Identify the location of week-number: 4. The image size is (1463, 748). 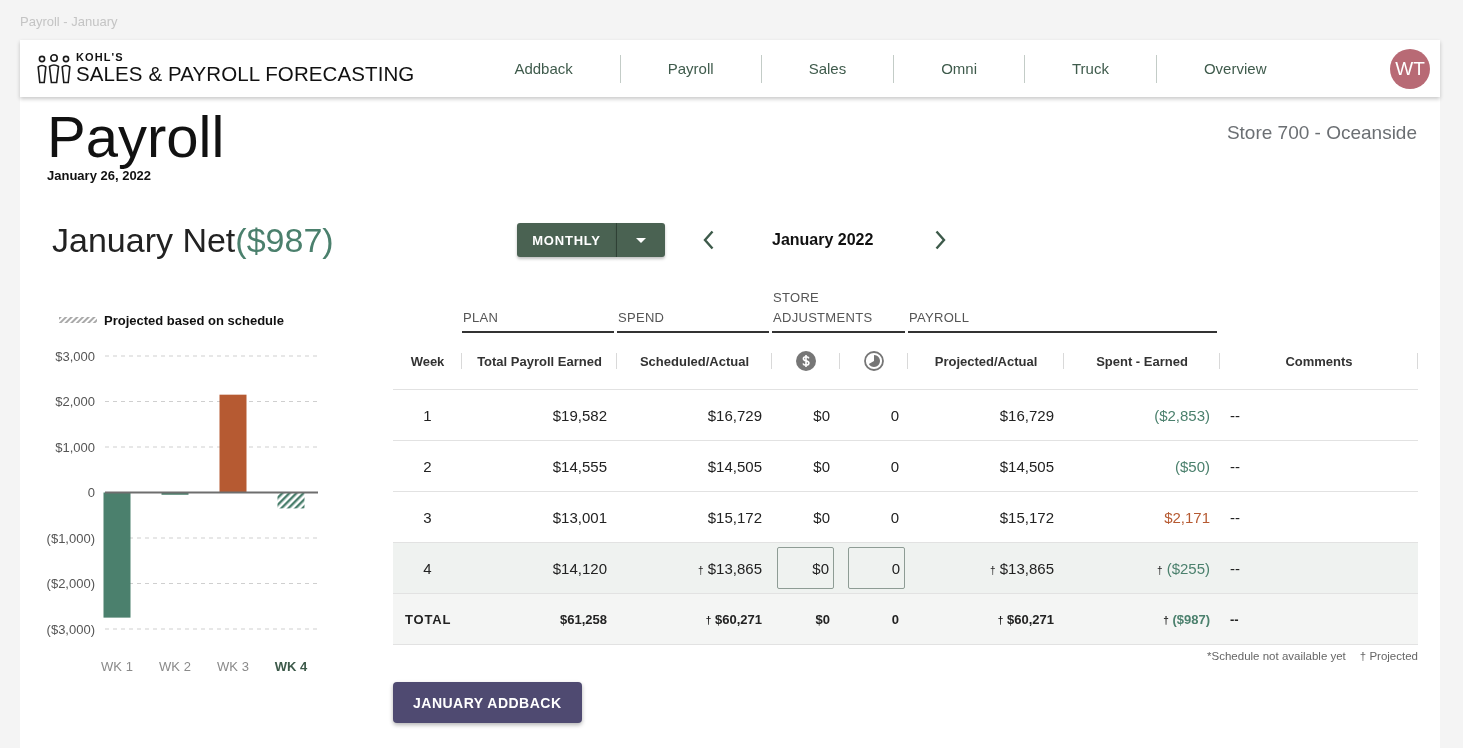
(427, 568).